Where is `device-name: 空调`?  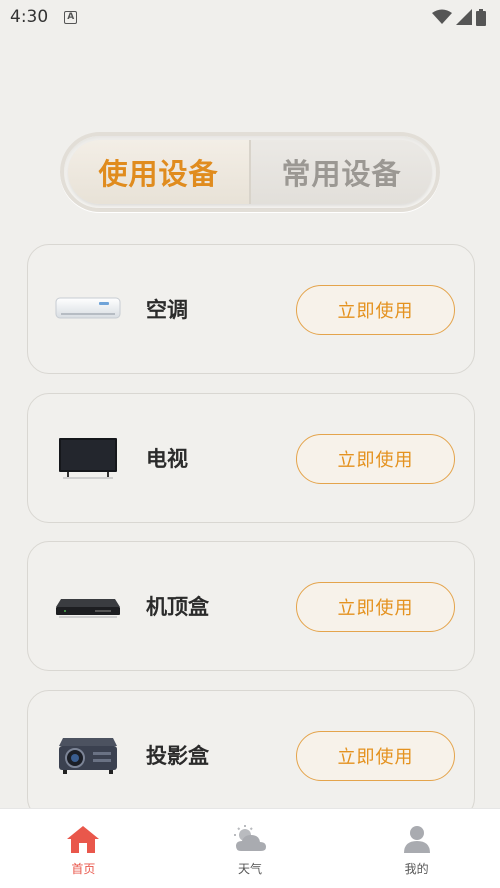
device-name: 空调 is located at coordinates (167, 310).